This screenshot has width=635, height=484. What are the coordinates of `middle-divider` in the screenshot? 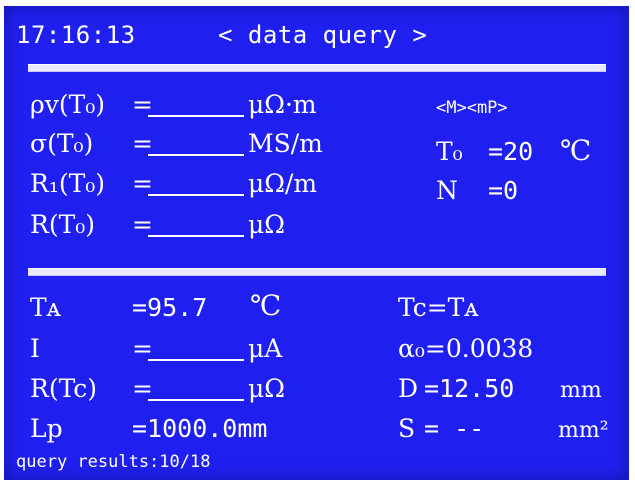 It's located at (317, 272).